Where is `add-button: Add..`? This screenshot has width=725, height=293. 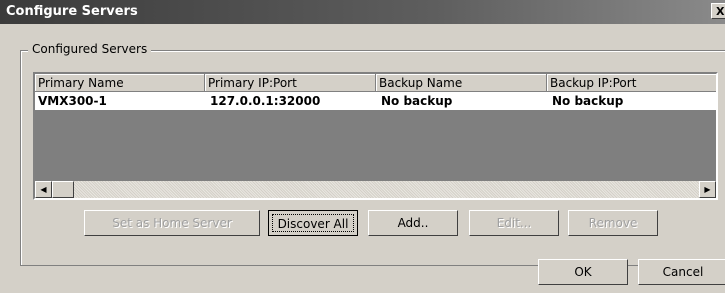
add-button: Add.. is located at coordinates (413, 223).